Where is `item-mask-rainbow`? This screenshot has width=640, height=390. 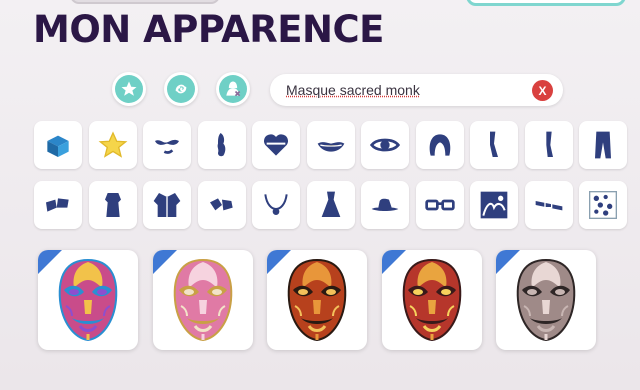
item-mask-rainbow is located at coordinates (88, 300).